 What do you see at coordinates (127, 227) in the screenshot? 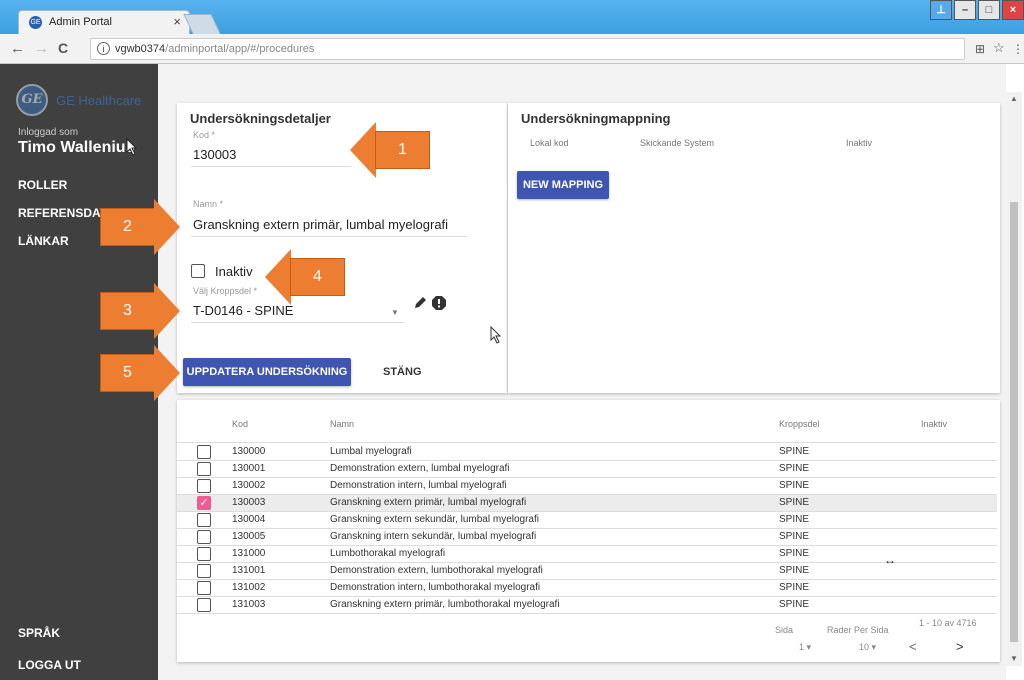
I see `callout-2-label: 2` at bounding box center [127, 227].